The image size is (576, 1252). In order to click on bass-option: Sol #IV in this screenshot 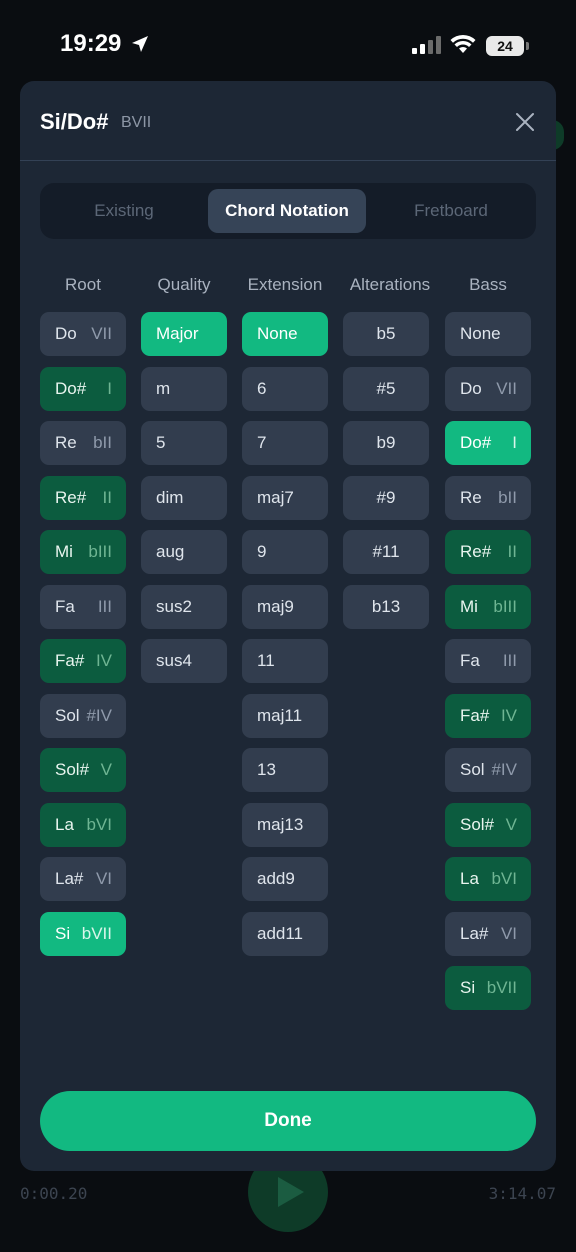, I will do `click(488, 770)`.